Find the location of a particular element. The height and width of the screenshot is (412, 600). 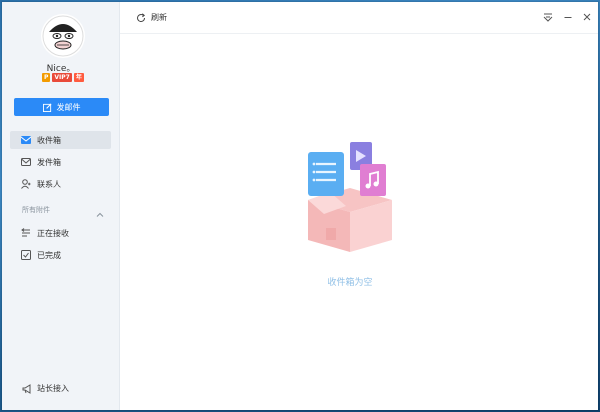

sidebar-item-contacts: 联系人 is located at coordinates (60, 184).